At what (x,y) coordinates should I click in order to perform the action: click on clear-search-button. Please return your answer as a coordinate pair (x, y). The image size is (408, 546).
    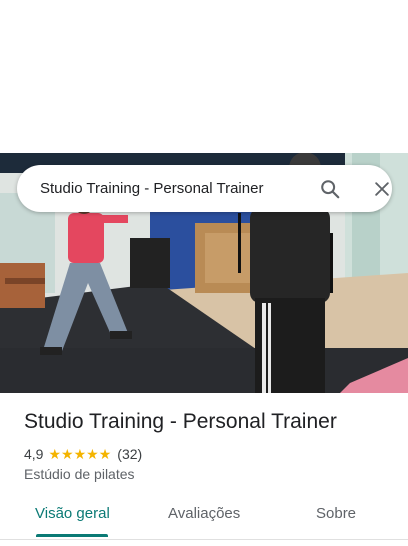
    Looking at the image, I should click on (382, 189).